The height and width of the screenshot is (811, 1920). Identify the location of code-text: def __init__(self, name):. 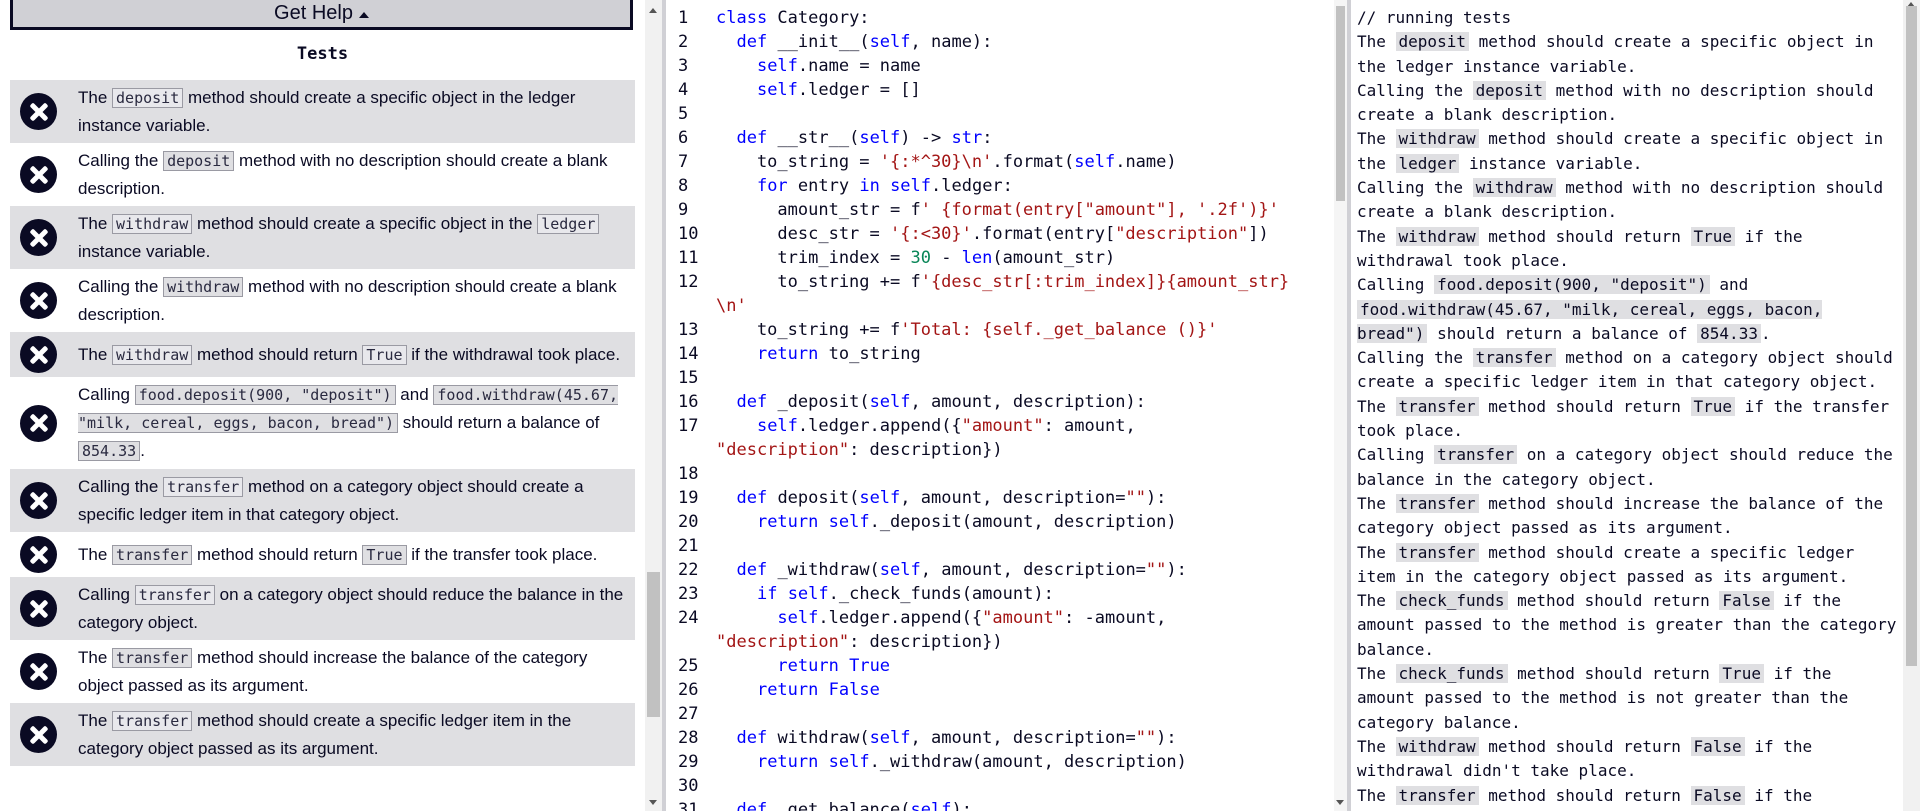
(854, 42).